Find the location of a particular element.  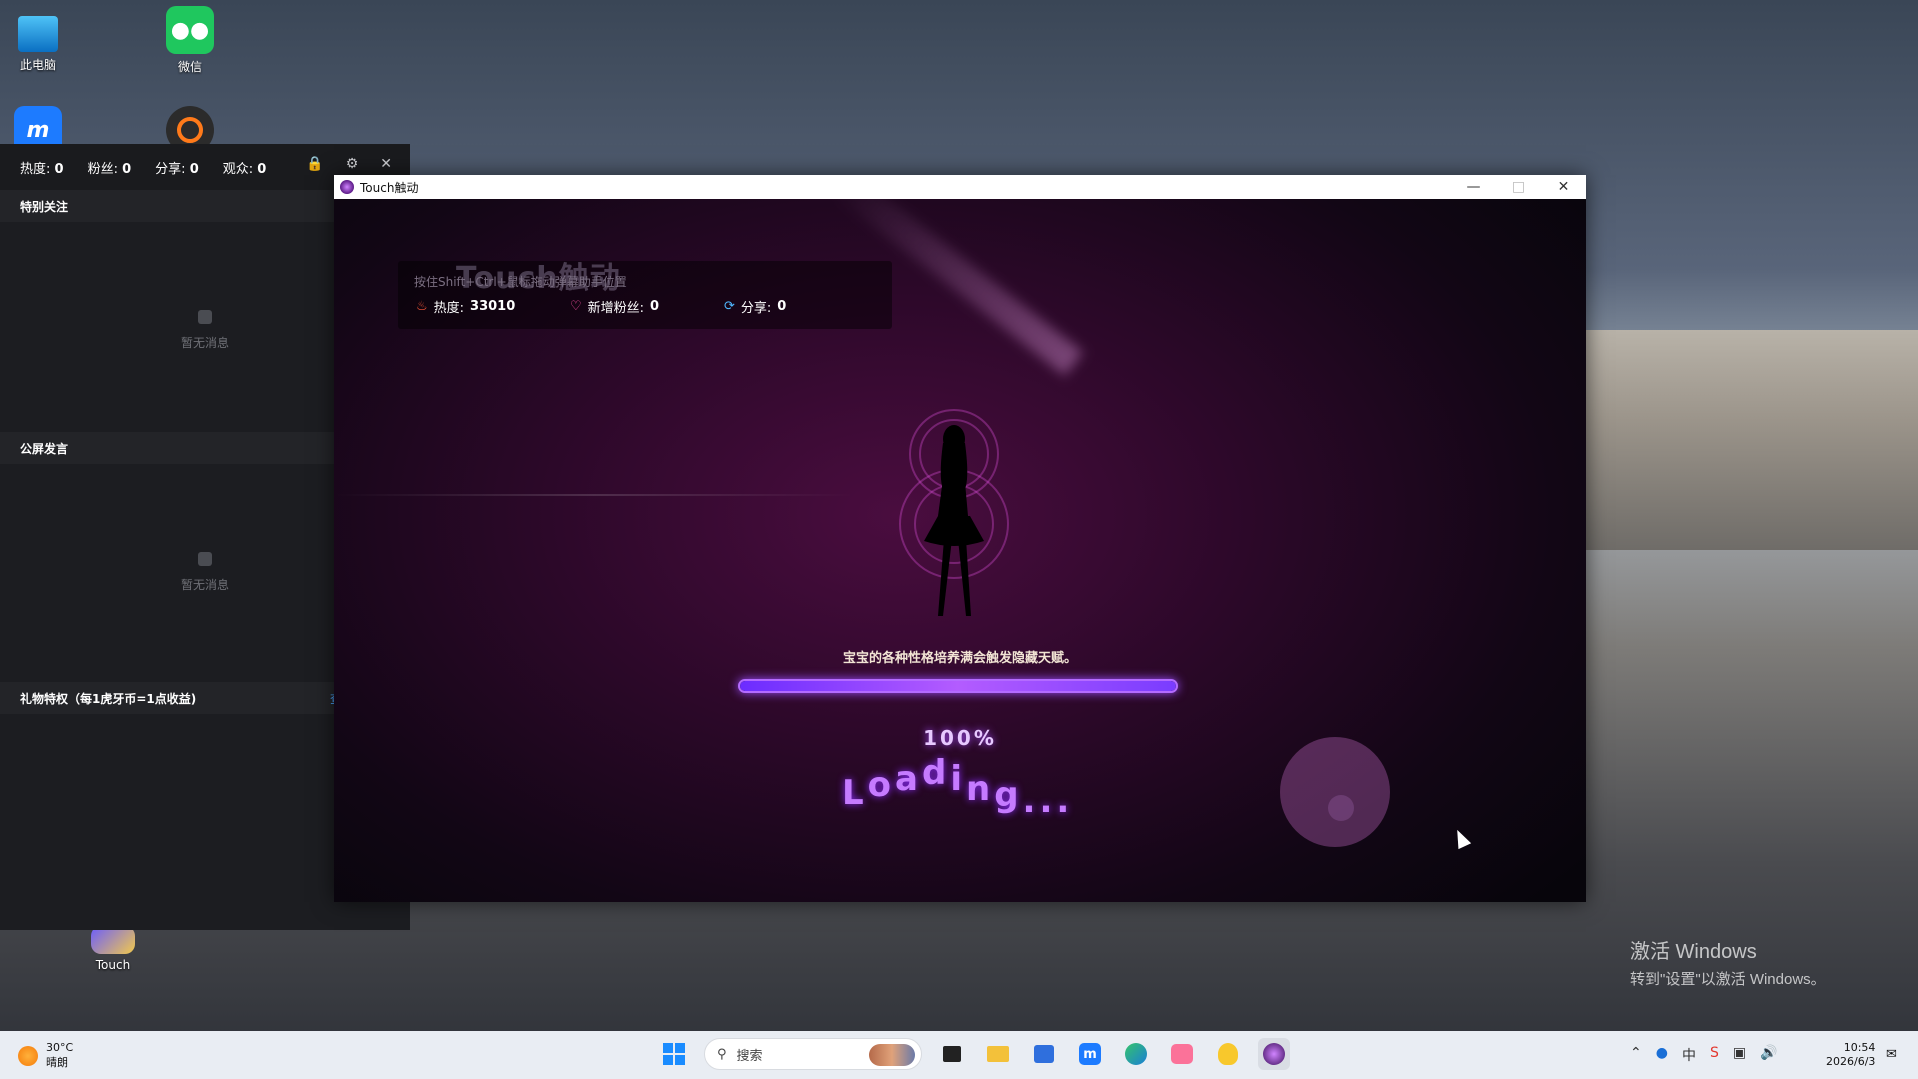

chevron-up-icon: ⌃ is located at coordinates (1636, 1055).